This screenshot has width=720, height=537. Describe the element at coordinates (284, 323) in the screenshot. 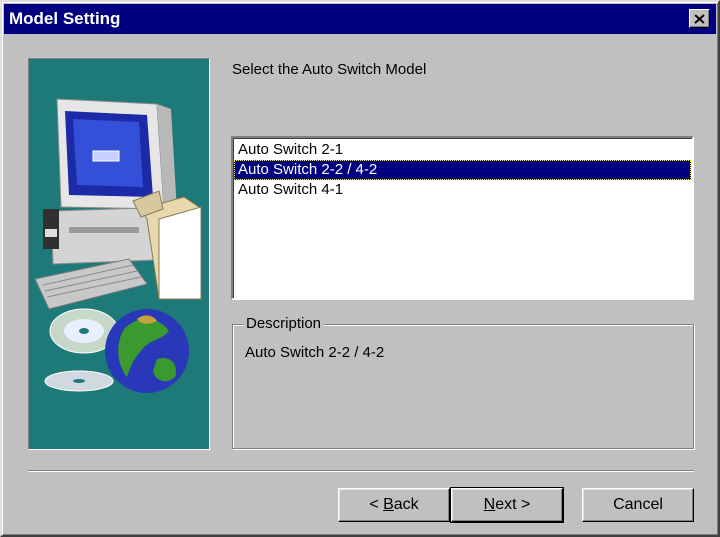

I see `description-legend: Description` at that location.